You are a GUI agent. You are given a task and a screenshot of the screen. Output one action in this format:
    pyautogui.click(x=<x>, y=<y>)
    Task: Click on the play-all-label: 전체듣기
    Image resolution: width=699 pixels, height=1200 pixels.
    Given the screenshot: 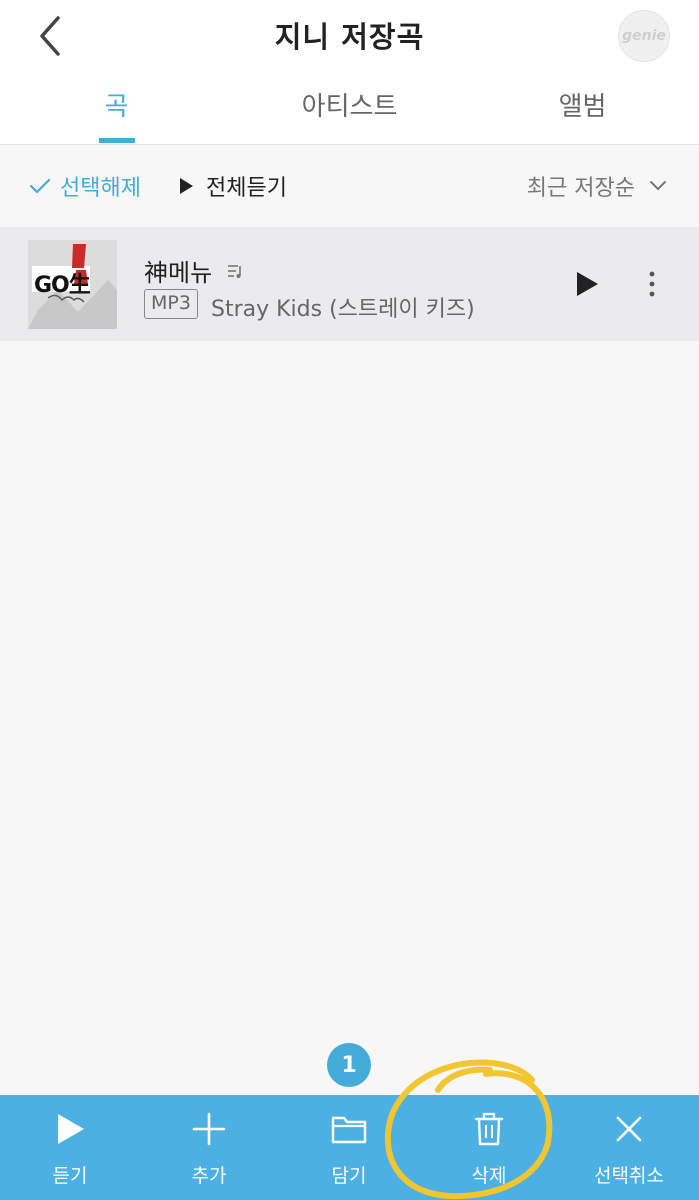 What is the action you would take?
    pyautogui.click(x=246, y=188)
    